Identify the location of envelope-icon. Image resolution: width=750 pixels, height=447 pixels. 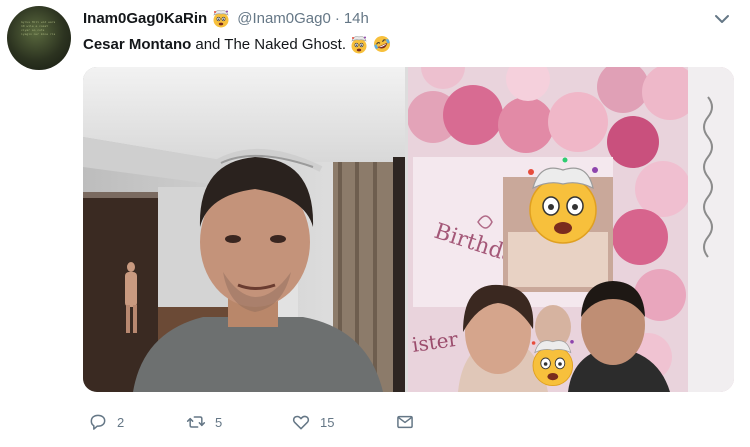
(405, 422).